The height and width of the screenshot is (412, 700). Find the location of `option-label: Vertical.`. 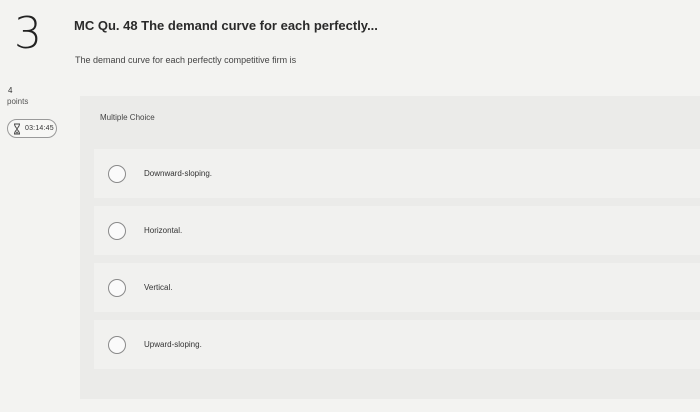

option-label: Vertical. is located at coordinates (158, 287).